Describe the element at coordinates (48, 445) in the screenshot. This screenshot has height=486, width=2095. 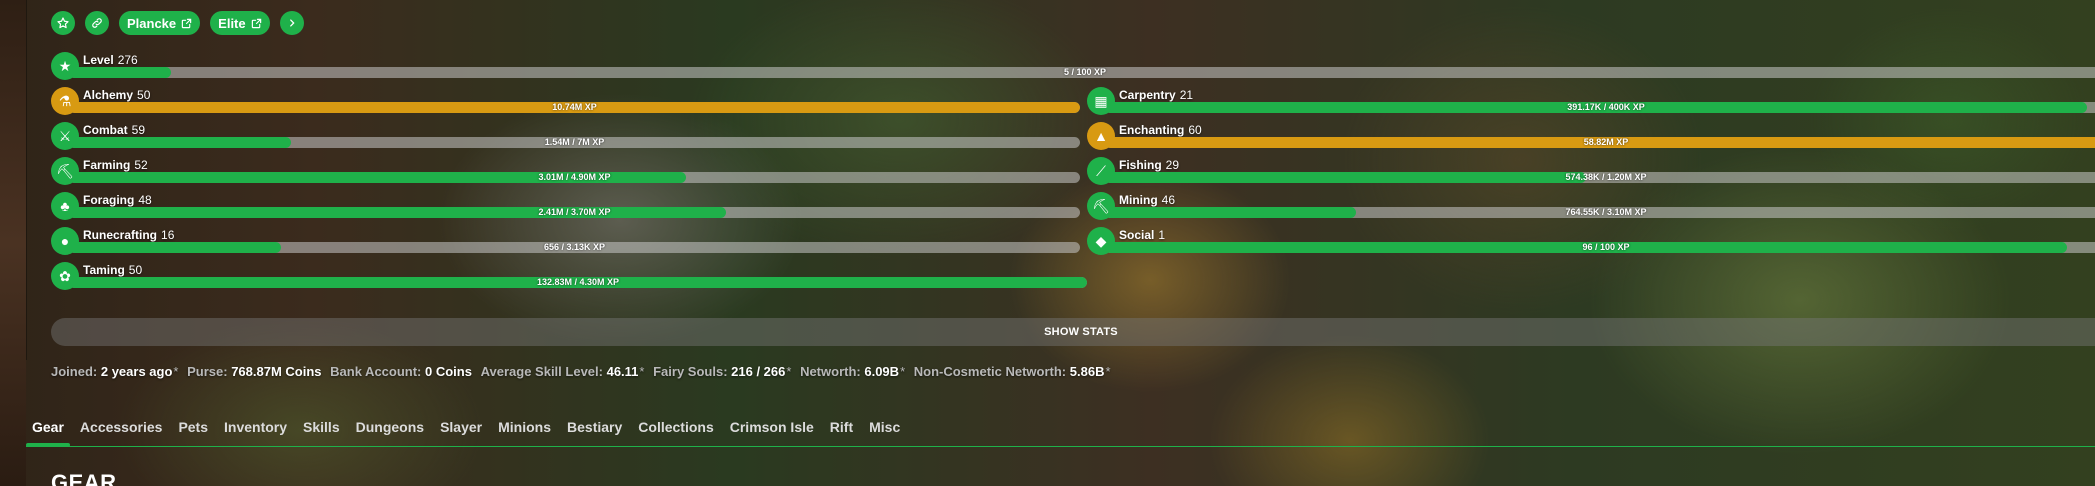
I see `active-tab-indicator` at that location.